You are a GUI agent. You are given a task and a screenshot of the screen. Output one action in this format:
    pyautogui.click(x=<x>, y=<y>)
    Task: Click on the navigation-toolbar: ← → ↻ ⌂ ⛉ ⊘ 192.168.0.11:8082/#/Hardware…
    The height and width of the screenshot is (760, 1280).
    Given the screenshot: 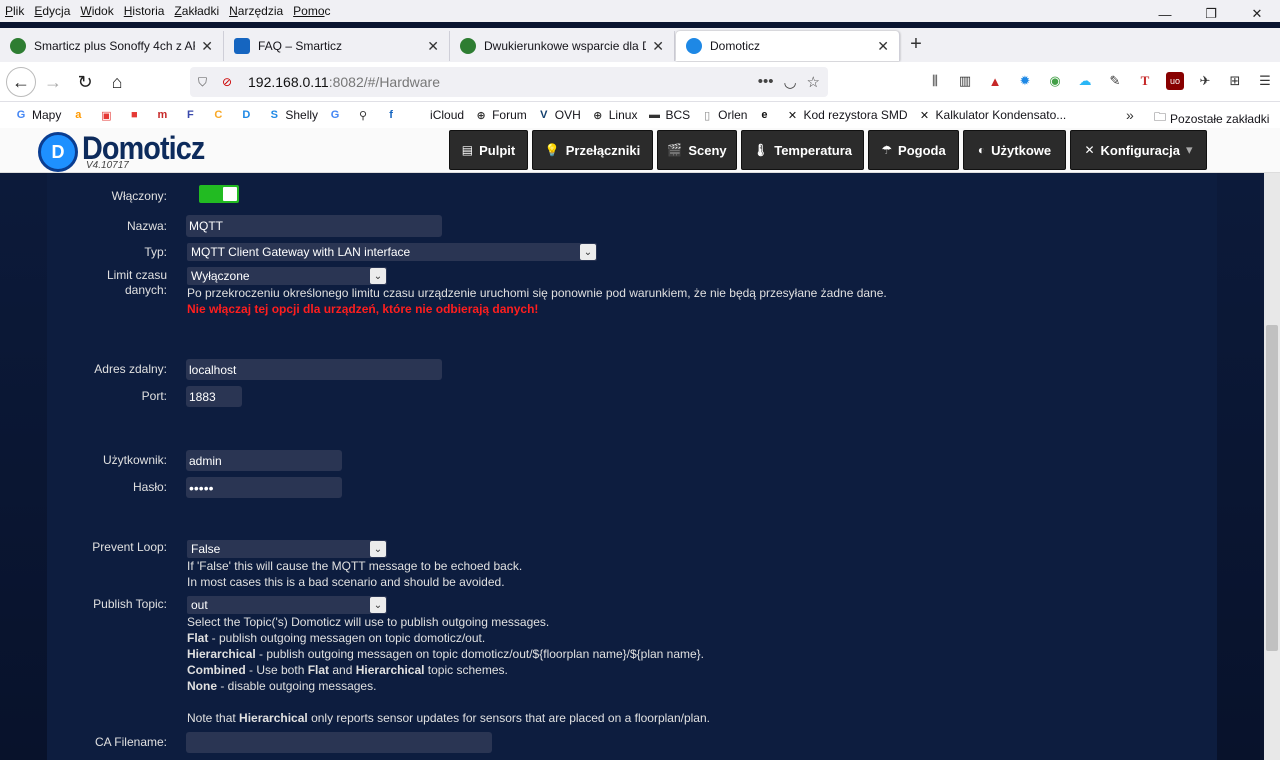 What is the action you would take?
    pyautogui.click(x=640, y=82)
    